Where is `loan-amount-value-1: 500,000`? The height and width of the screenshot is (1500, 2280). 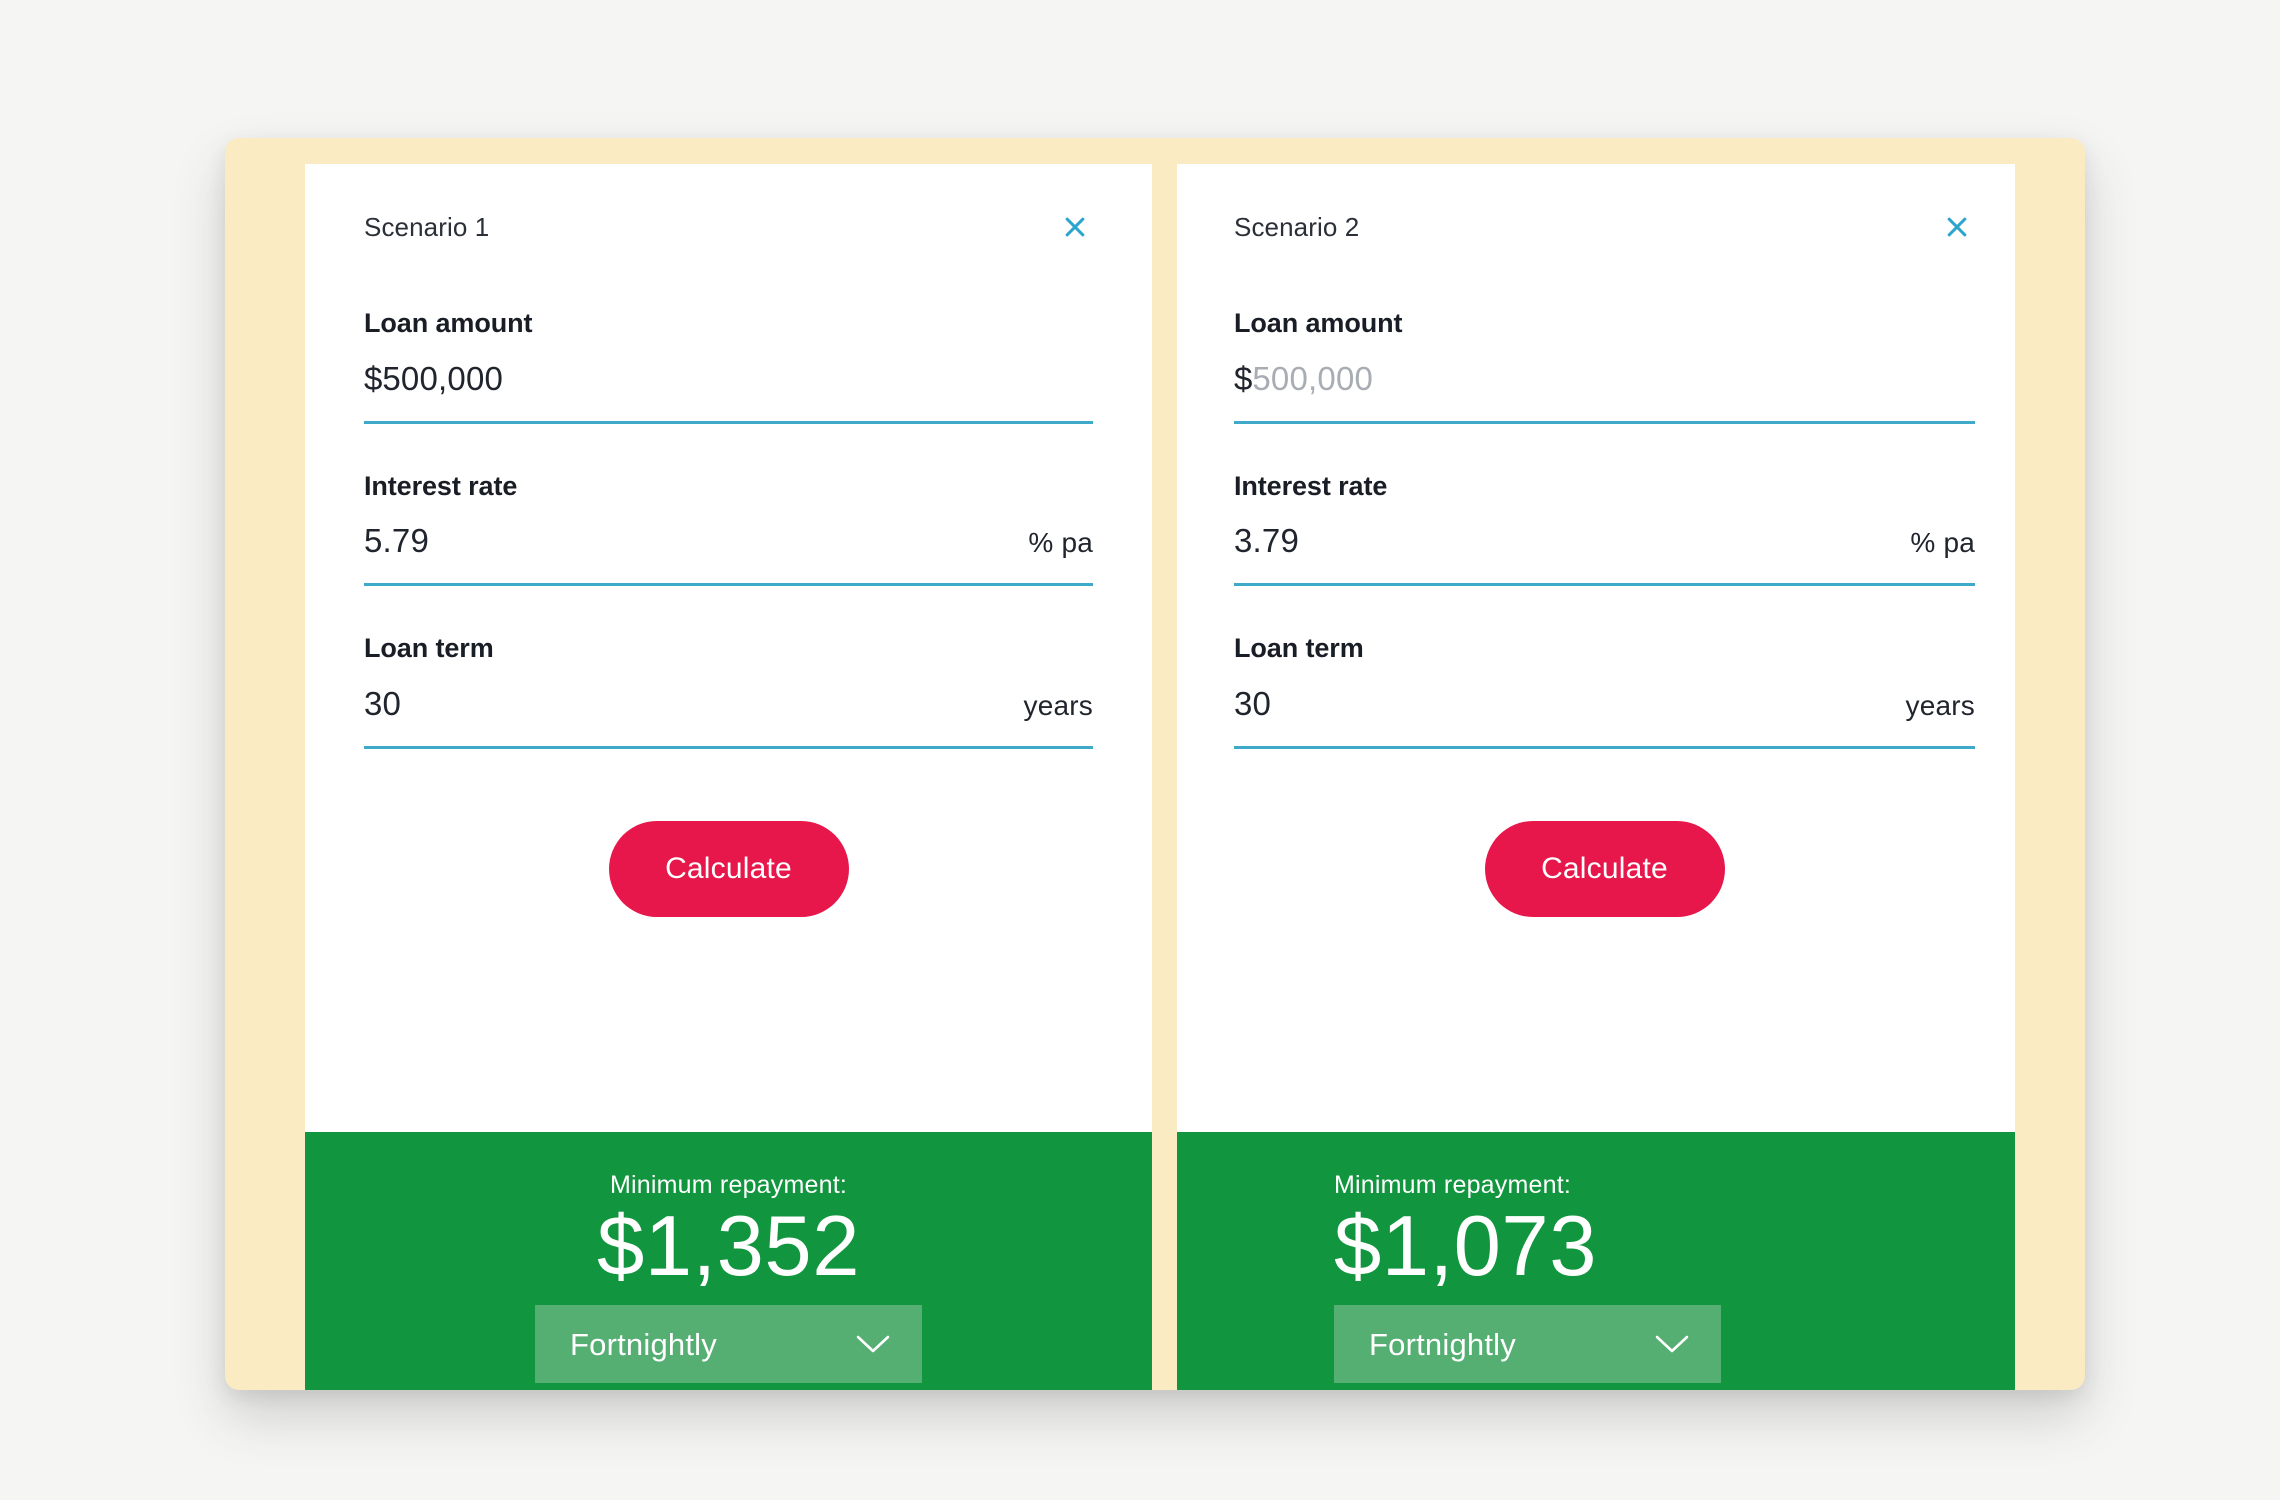 loan-amount-value-1: 500,000 is located at coordinates (443, 378).